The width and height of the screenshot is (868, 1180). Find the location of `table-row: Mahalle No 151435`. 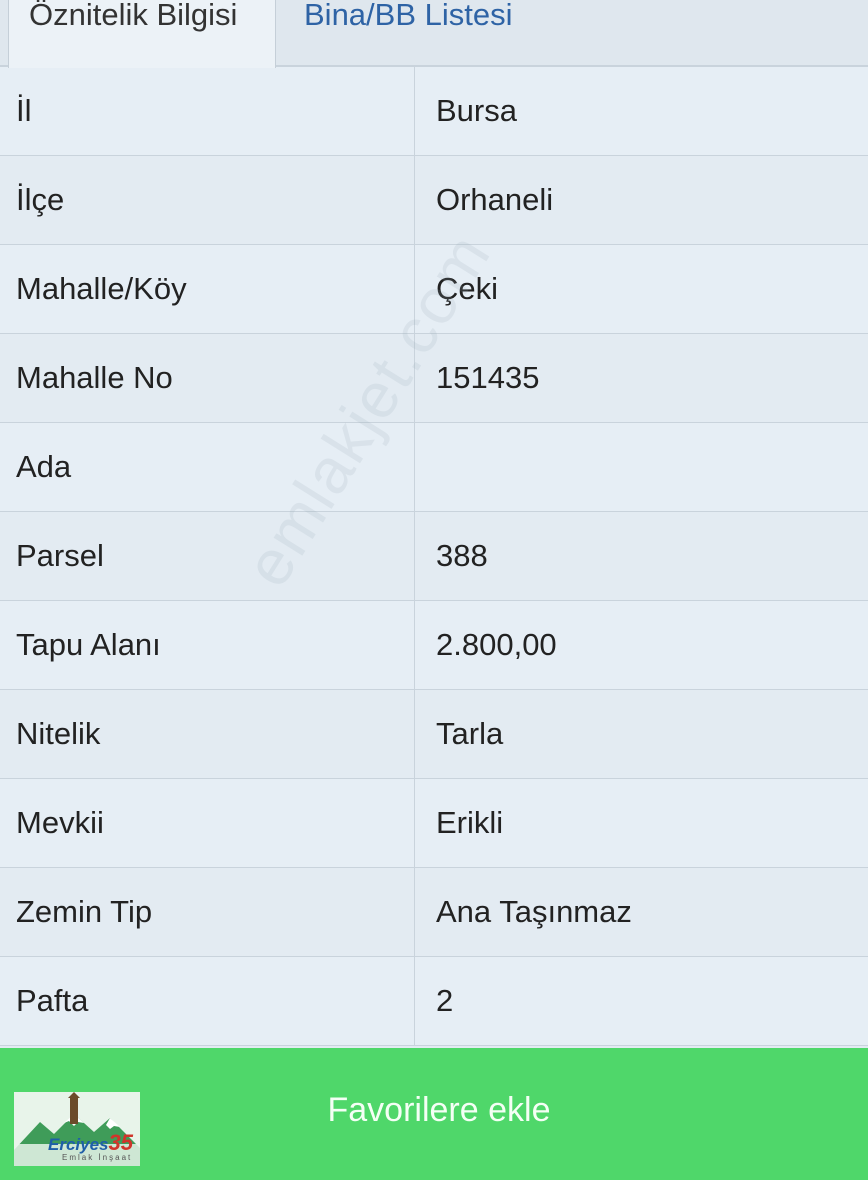

table-row: Mahalle No 151435 is located at coordinates (434, 378).